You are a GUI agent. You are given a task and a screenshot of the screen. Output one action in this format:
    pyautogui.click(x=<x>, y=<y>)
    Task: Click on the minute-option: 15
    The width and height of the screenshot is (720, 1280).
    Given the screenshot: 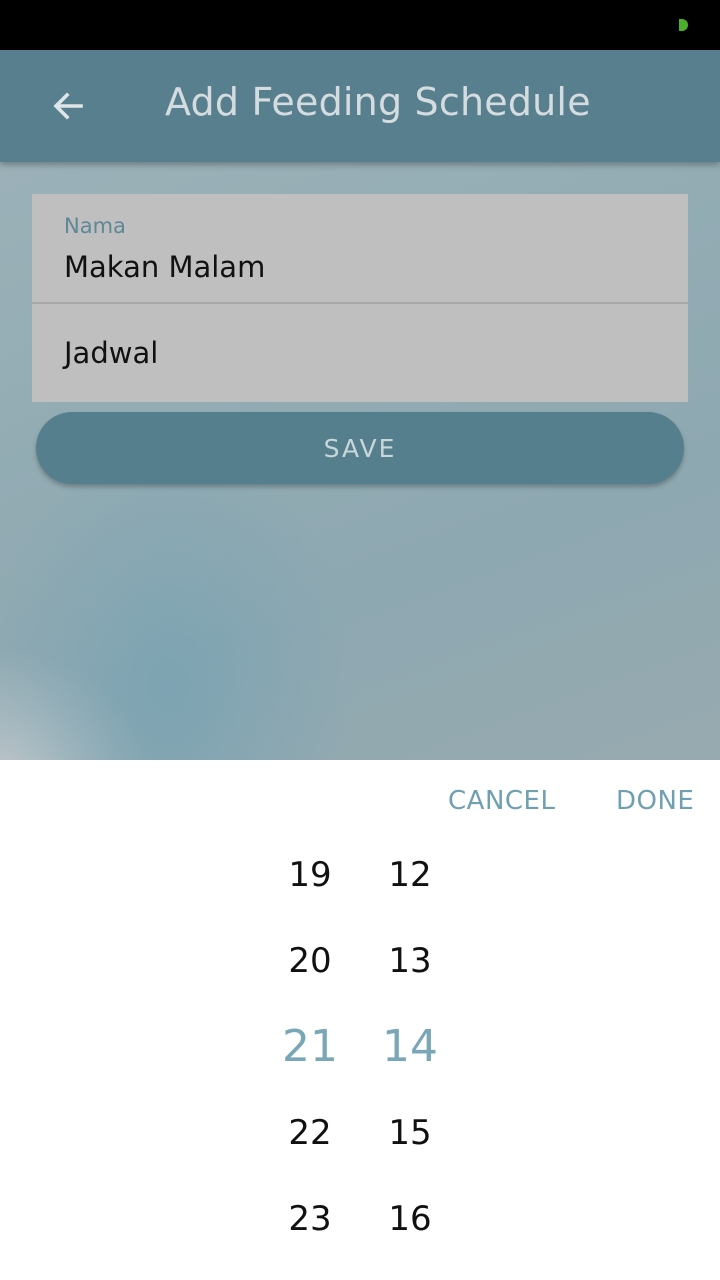 What is the action you would take?
    pyautogui.click(x=410, y=1133)
    